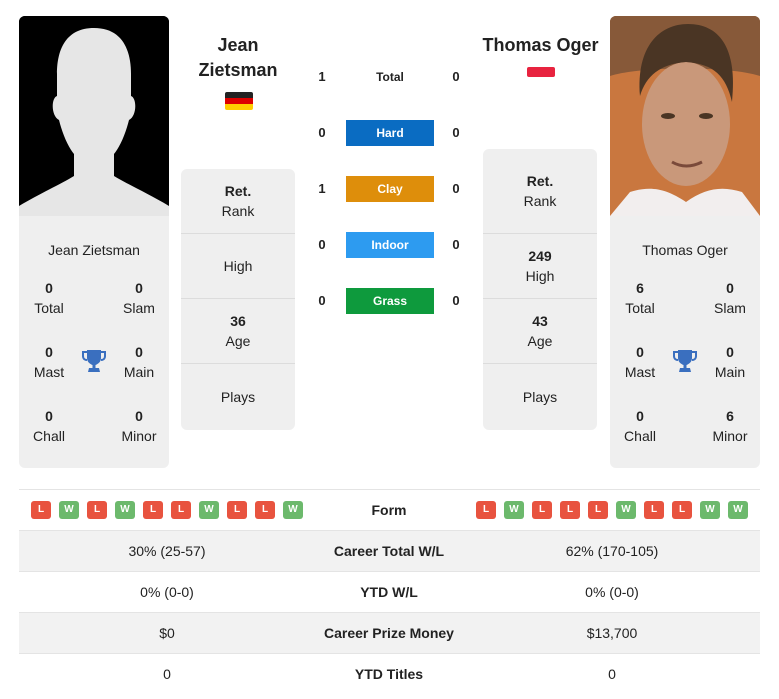  What do you see at coordinates (238, 58) in the screenshot?
I see `player1-name: Jean Zietsman` at bounding box center [238, 58].